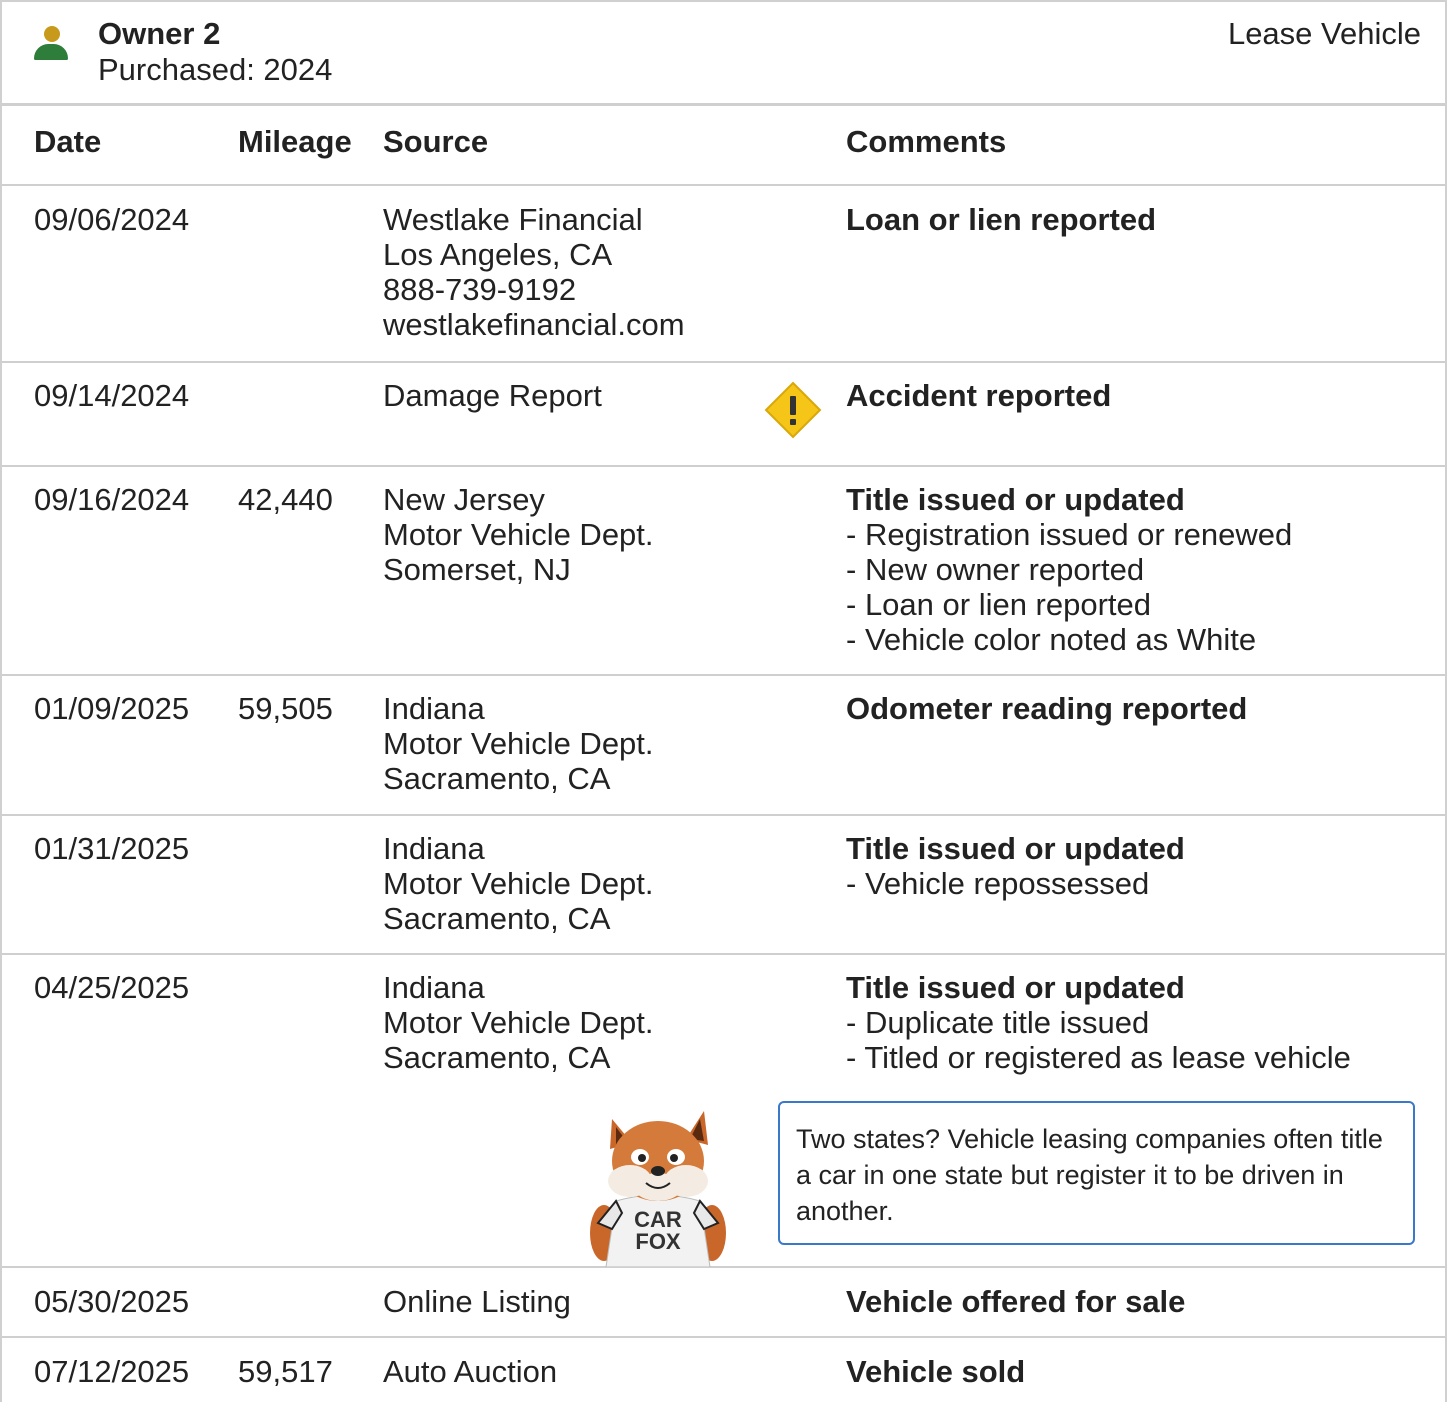 The height and width of the screenshot is (1402, 1447). I want to click on record-source: Auto Auction, so click(470, 1371).